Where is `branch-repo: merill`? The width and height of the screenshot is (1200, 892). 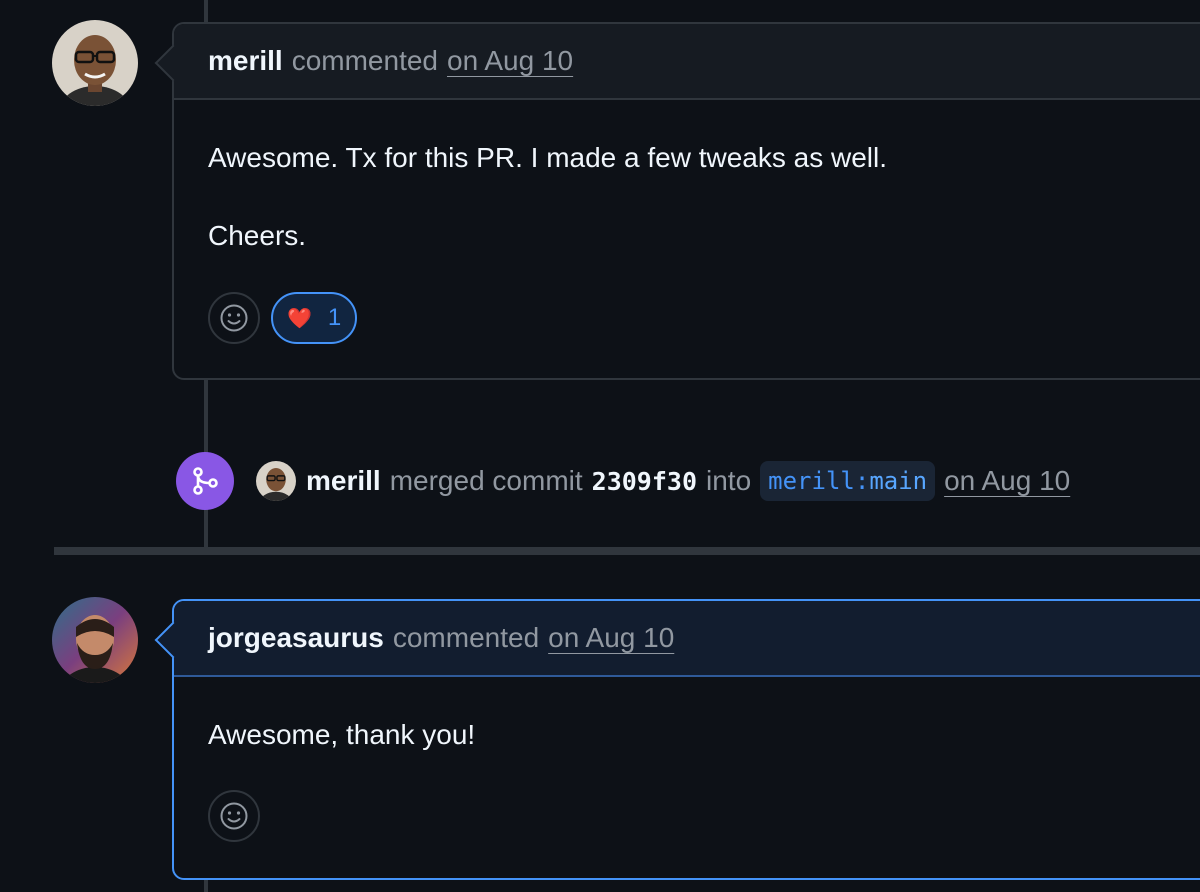 branch-repo: merill is located at coordinates (811, 481).